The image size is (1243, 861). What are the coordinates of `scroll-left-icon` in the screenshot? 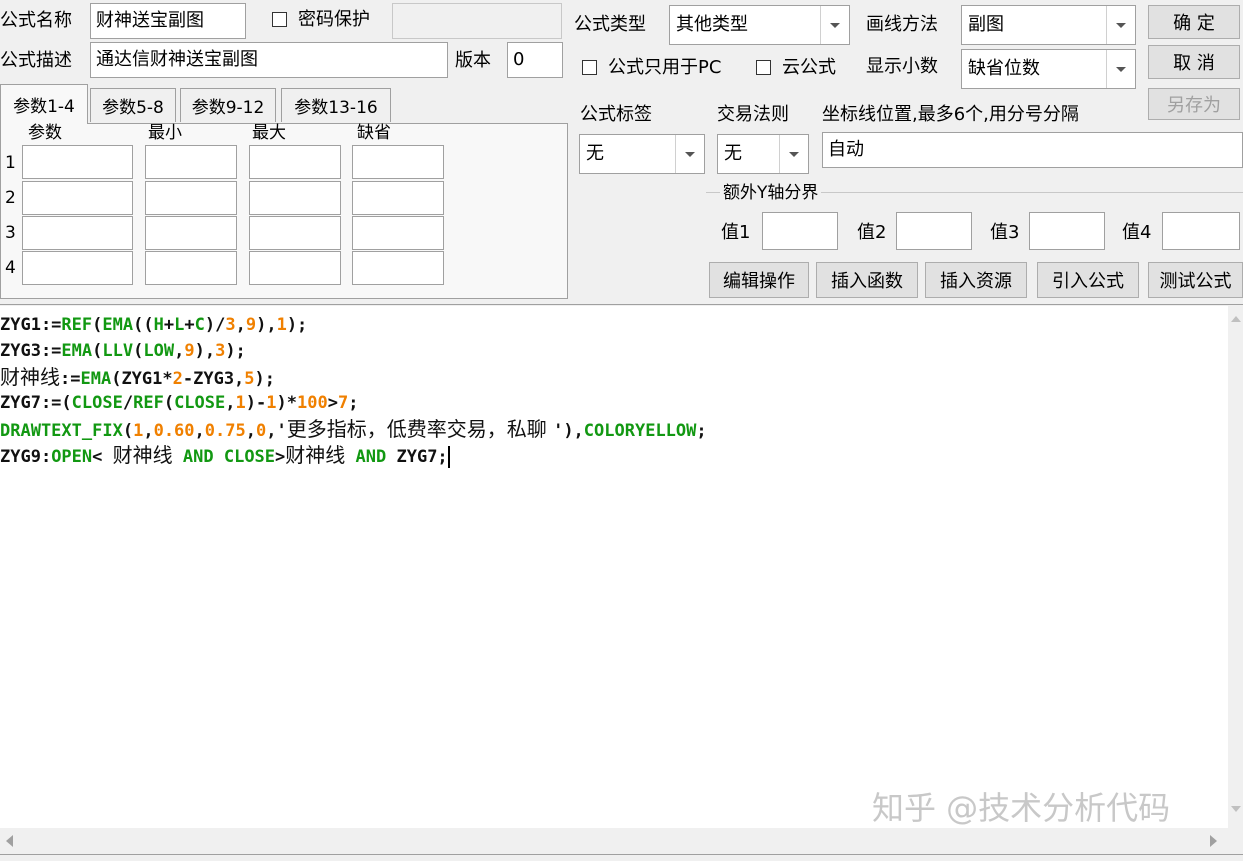 It's located at (9, 841).